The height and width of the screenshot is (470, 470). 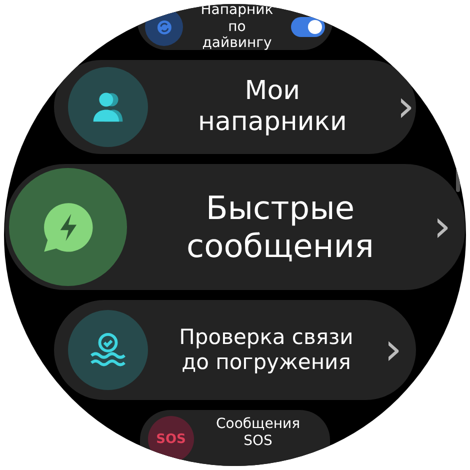 What do you see at coordinates (280, 227) in the screenshot?
I see `menu-item-label: Быстрые сообщения` at bounding box center [280, 227].